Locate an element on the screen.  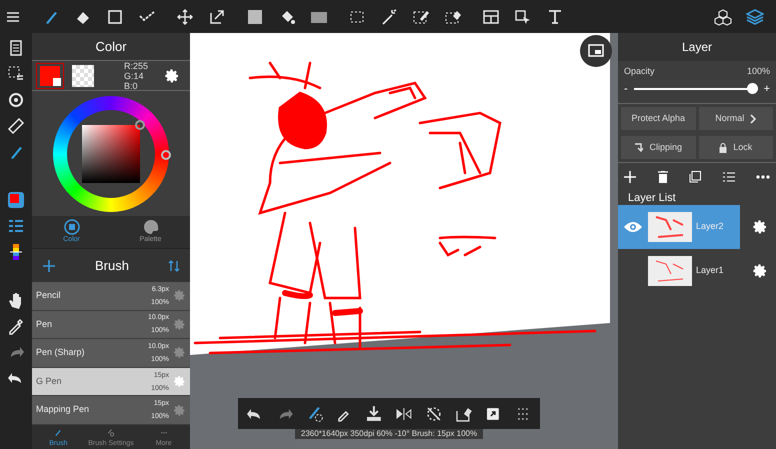
transform-icon is located at coordinates (217, 17).